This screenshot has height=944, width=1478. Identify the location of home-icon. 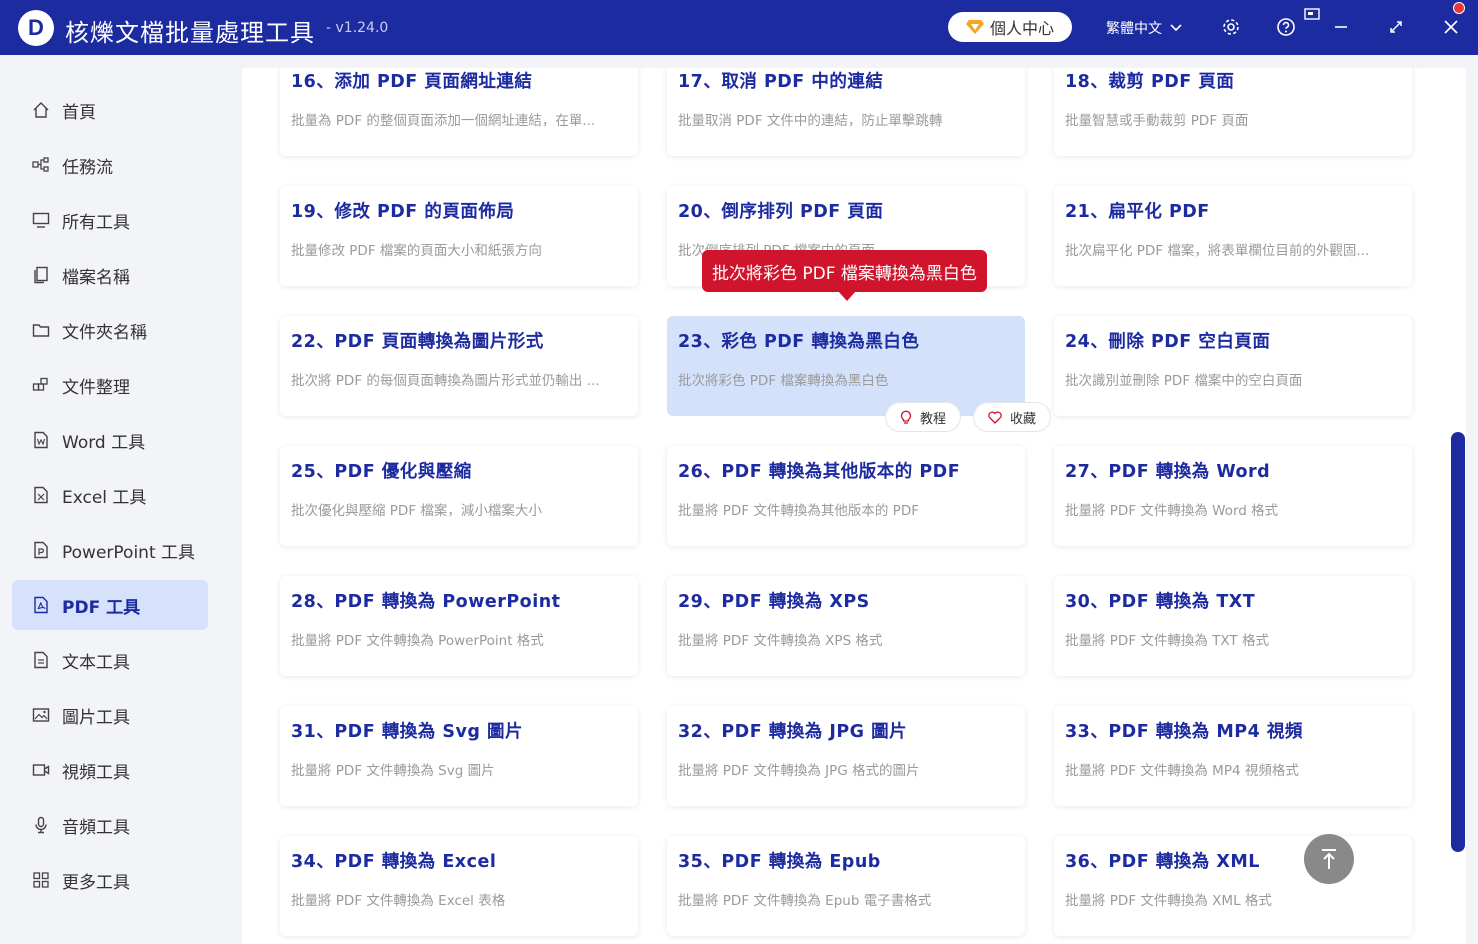
(41, 110).